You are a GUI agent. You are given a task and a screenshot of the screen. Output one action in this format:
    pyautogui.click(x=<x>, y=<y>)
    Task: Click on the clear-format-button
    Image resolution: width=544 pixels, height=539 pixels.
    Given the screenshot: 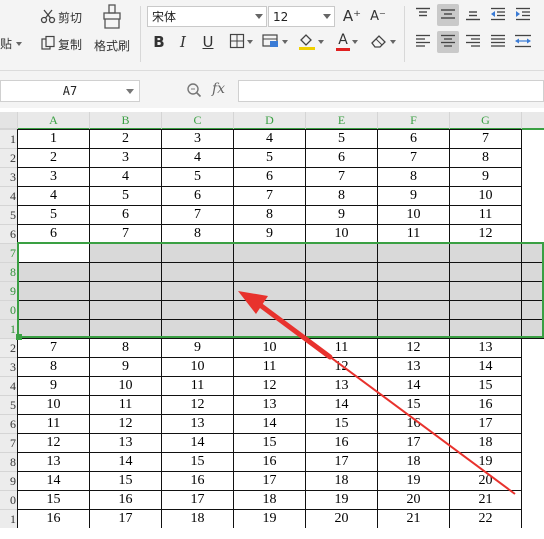 What is the action you would take?
    pyautogui.click(x=383, y=42)
    